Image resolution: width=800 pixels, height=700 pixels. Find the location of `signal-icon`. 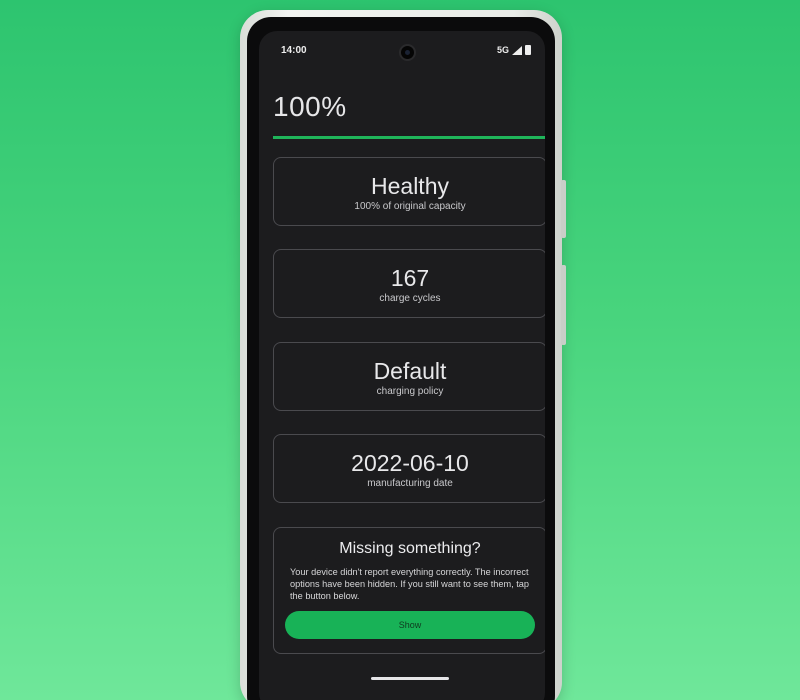

signal-icon is located at coordinates (517, 50).